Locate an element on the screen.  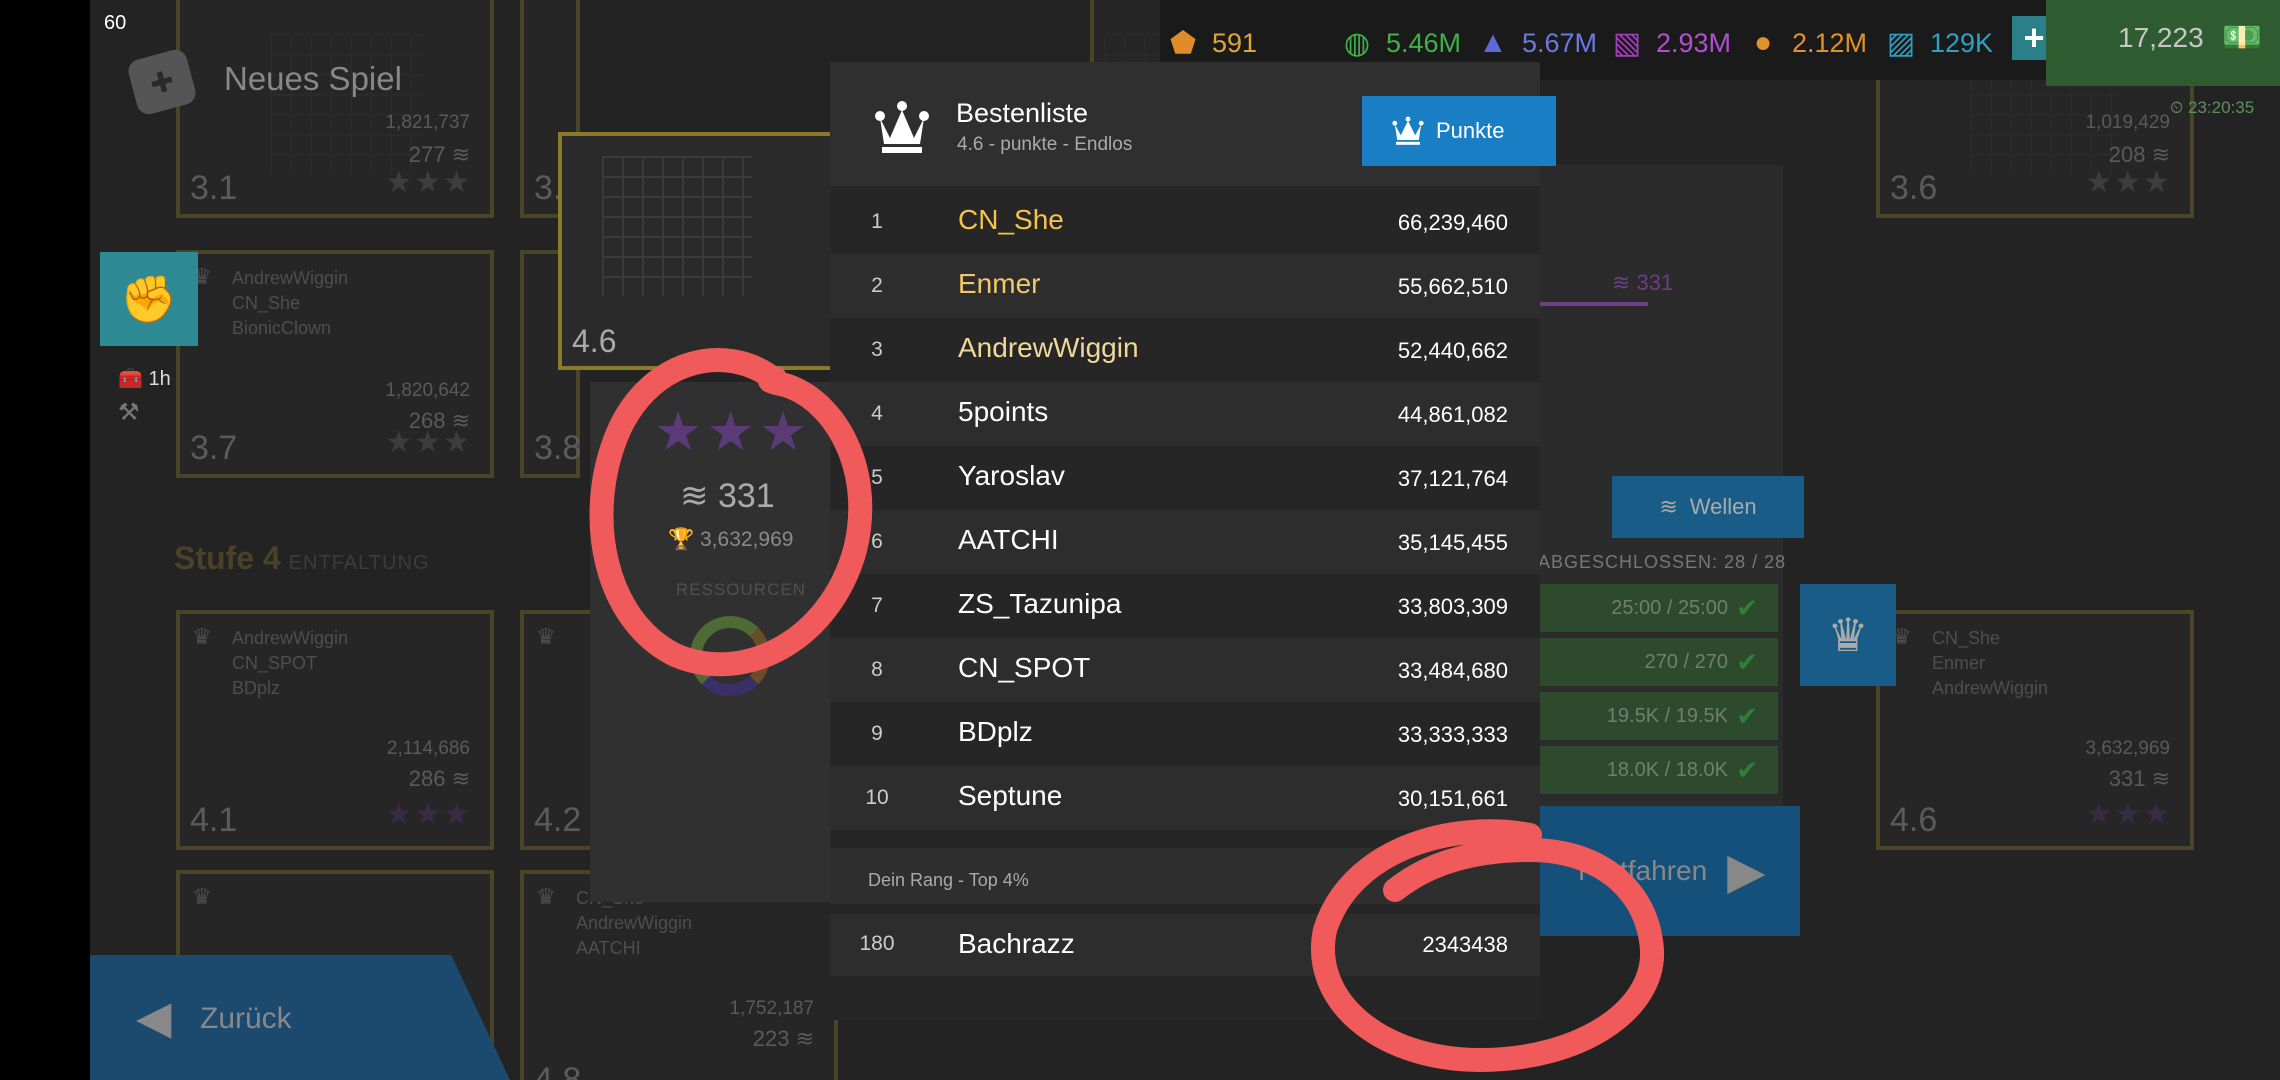
leaderboard-row: 4 5points 44,861,082 is located at coordinates (1185, 414).